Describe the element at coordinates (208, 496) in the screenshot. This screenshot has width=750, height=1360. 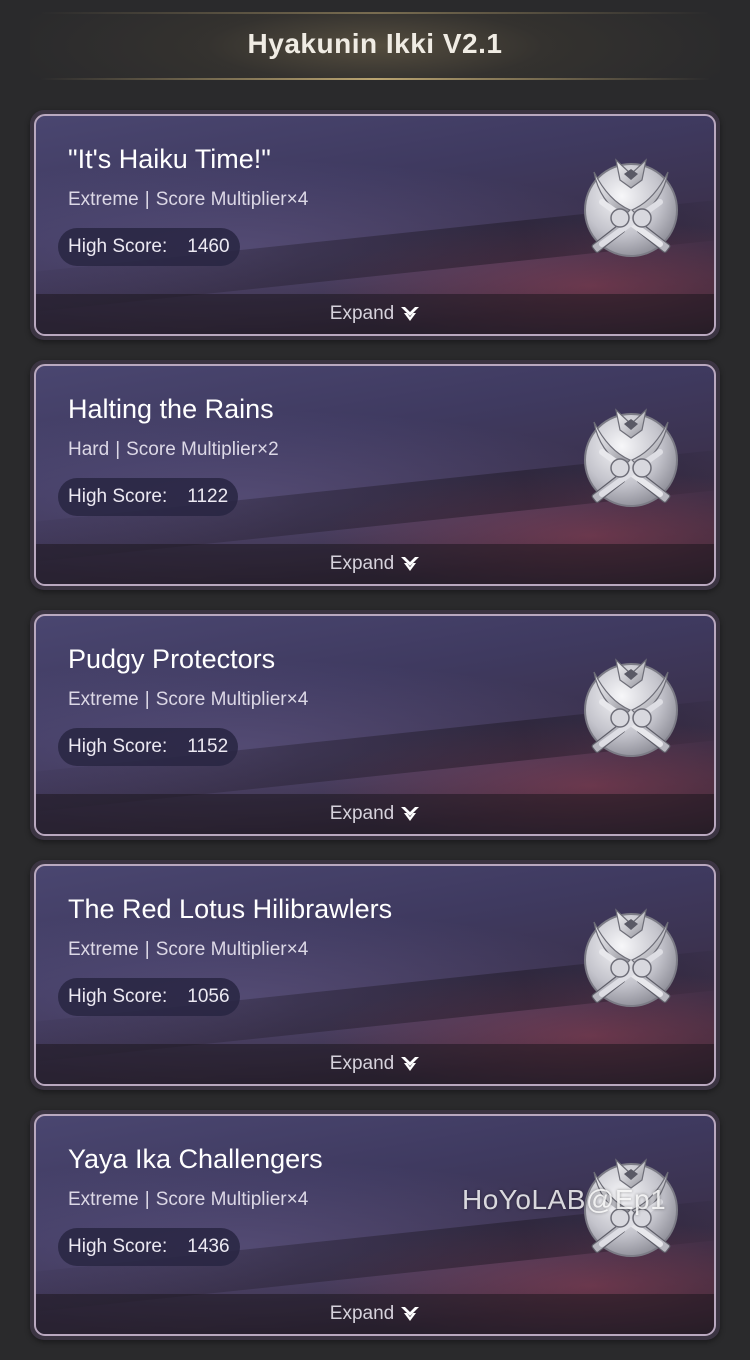
I see `high-score-value: 1122` at that location.